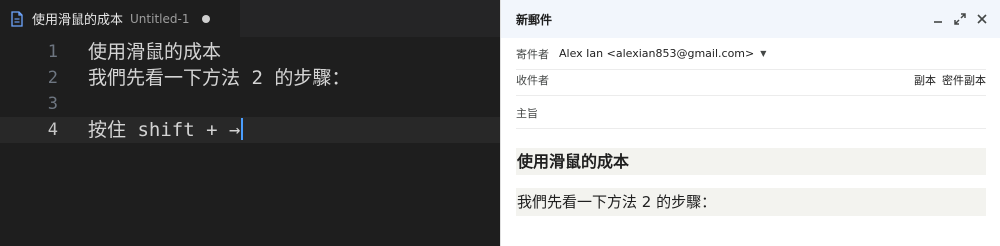  I want to click on code-line: 1 使用滑鼠的成本, so click(250, 52).